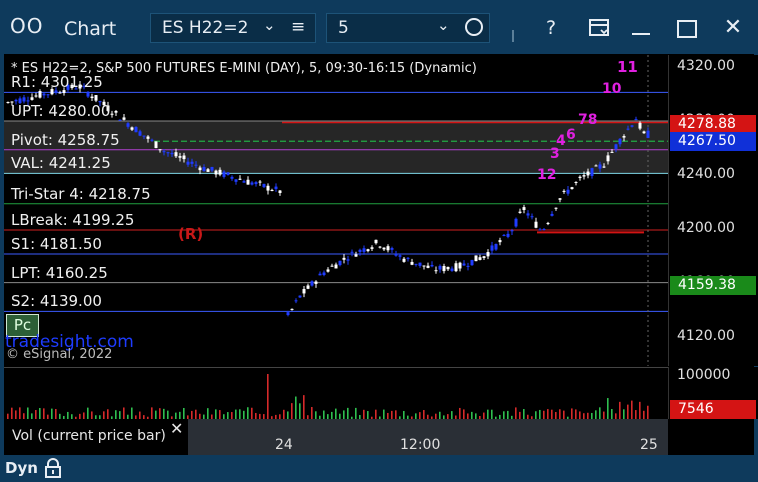 This screenshot has height=482, width=758. Describe the element at coordinates (599, 28) in the screenshot. I see `layout-menu-button` at that location.